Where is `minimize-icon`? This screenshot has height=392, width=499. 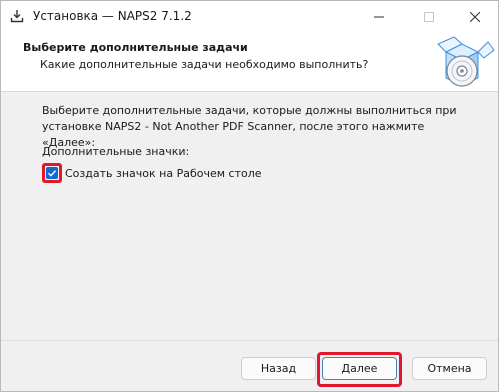
minimize-icon is located at coordinates (379, 17).